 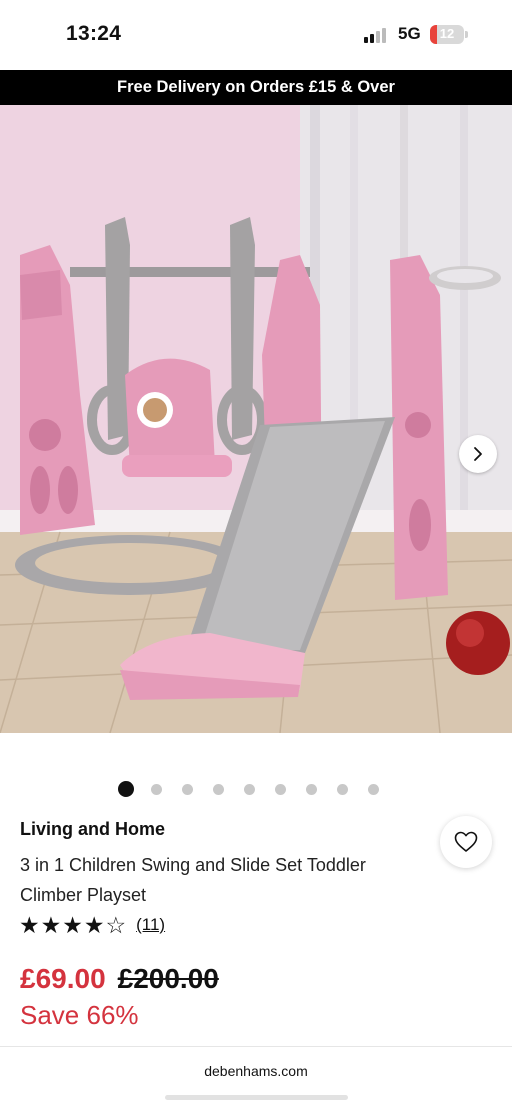 I want to click on product-rating: ★★★★☆ (11), so click(x=92, y=925).